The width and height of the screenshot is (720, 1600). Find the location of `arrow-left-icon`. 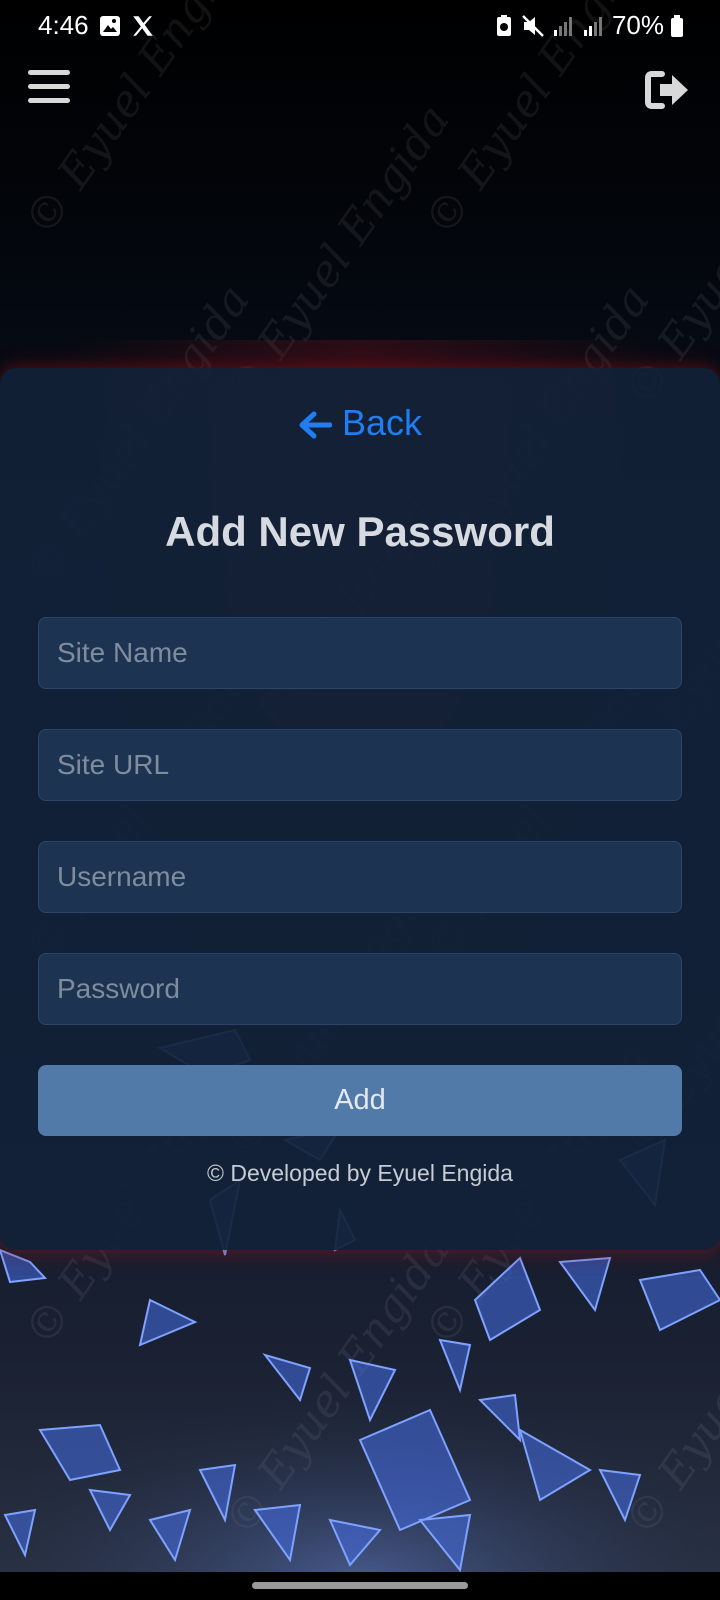

arrow-left-icon is located at coordinates (315, 425).